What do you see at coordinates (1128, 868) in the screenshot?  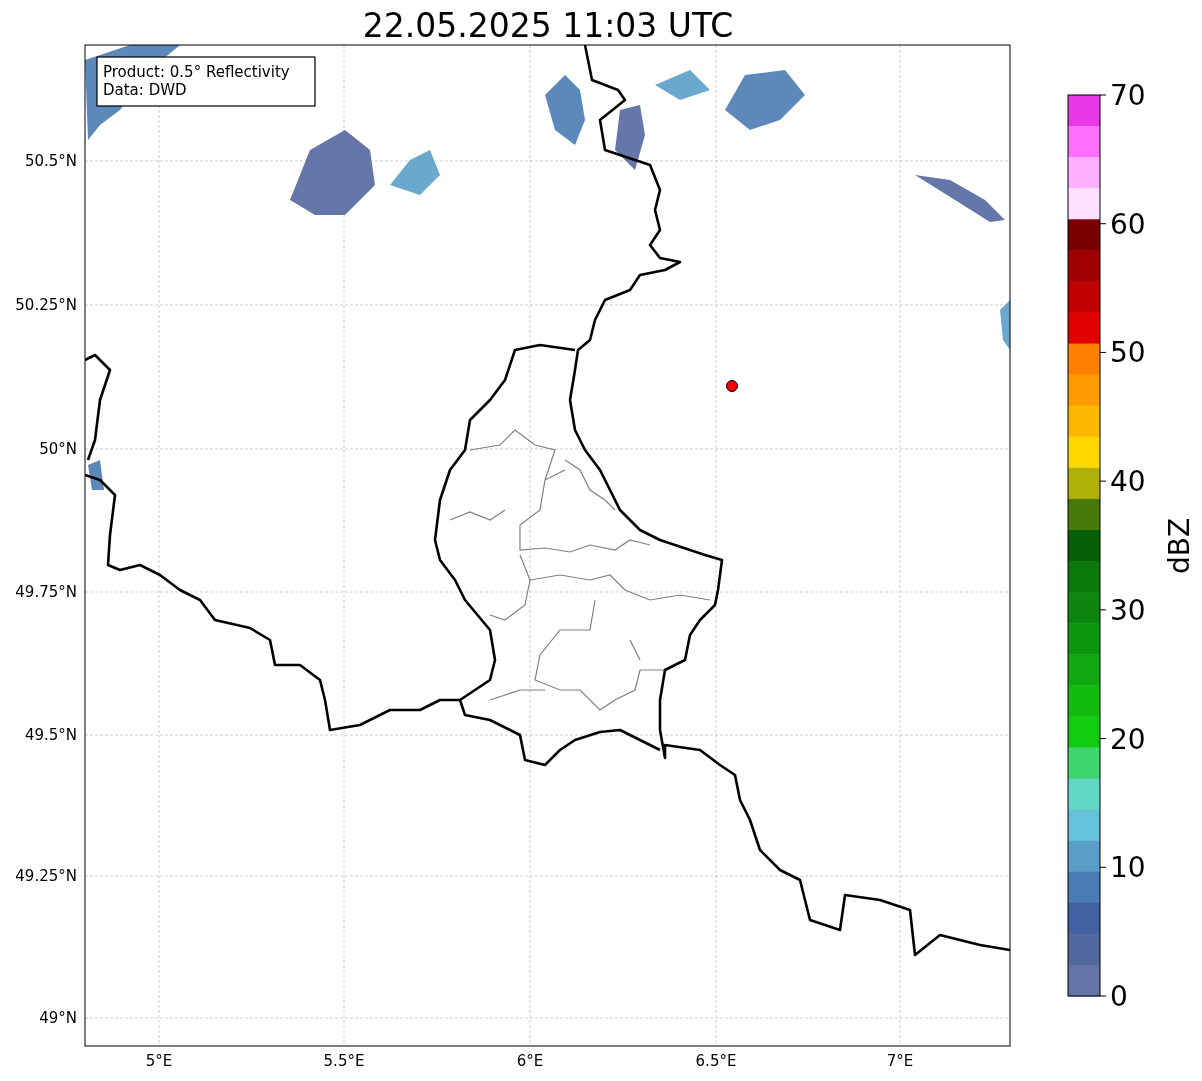 I see `colorbar-tick-label: 10` at bounding box center [1128, 868].